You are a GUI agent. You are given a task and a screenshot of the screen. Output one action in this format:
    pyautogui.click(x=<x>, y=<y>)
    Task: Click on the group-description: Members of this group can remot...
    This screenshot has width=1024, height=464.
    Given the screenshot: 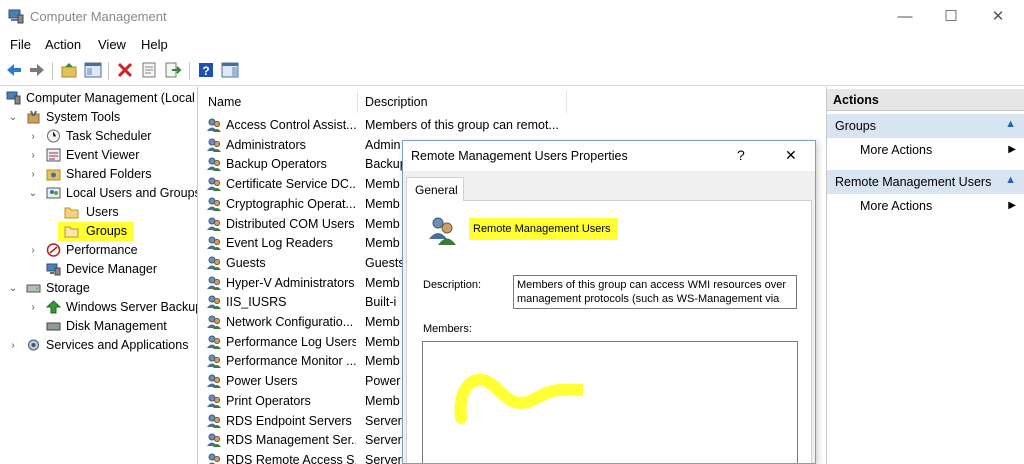 What is the action you would take?
    pyautogui.click(x=462, y=125)
    